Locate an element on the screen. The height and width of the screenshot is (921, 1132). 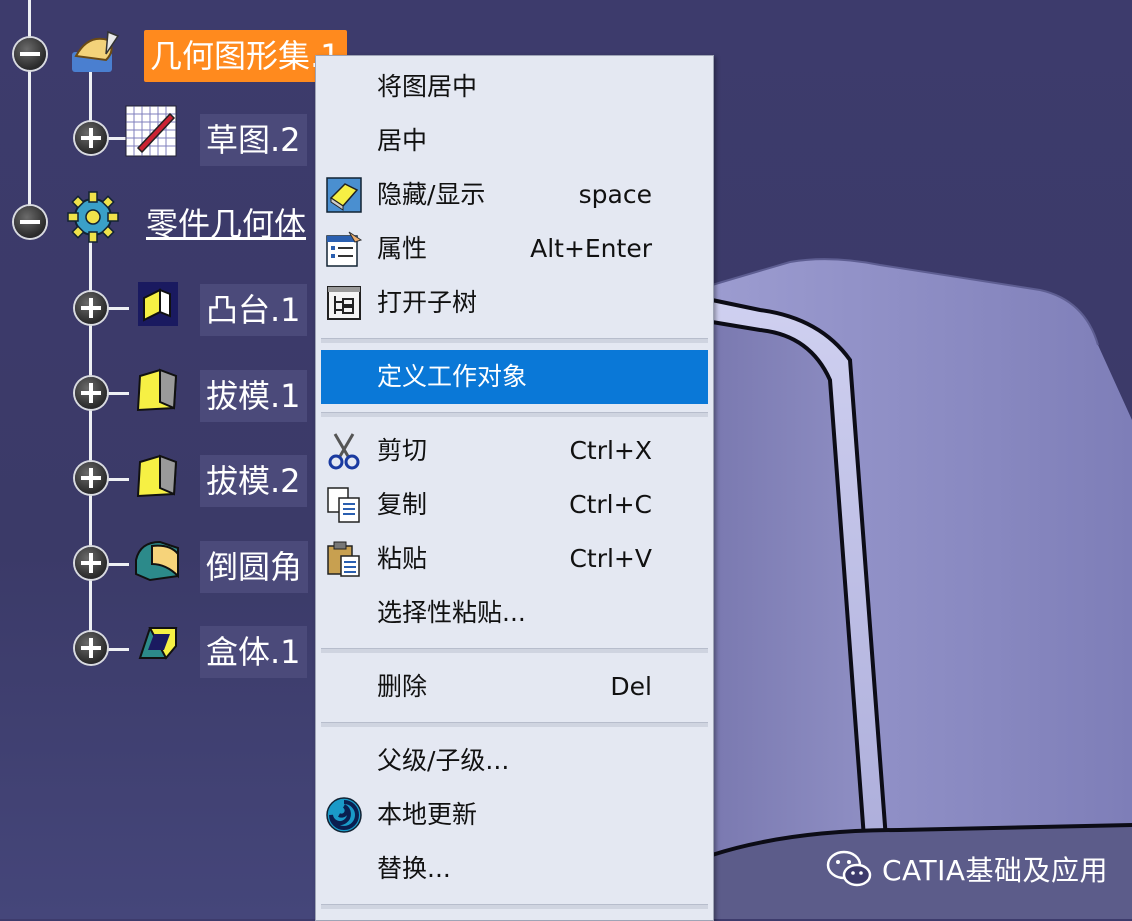
menu-item-shortcut: Alt+Enter is located at coordinates (591, 248).